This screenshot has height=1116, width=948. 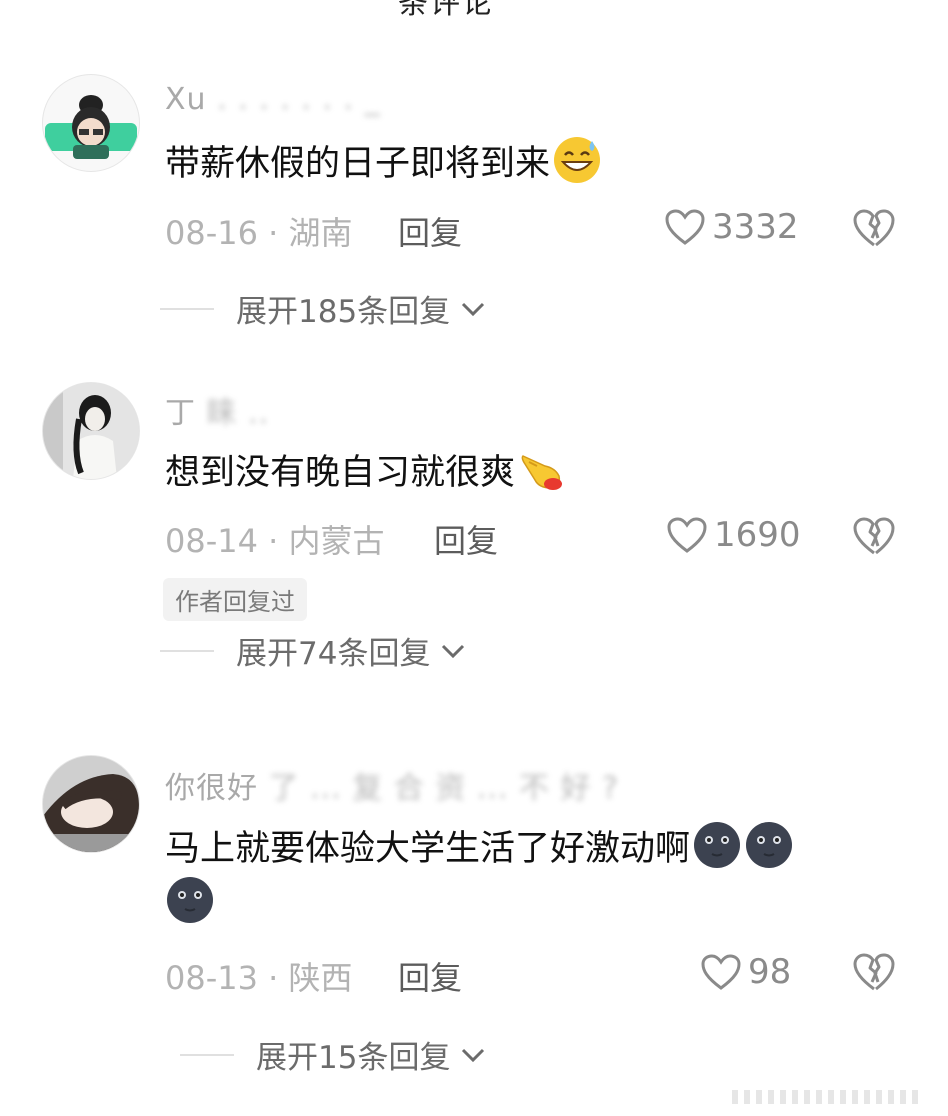 I want to click on username: 丁 睐 .., so click(x=217, y=410).